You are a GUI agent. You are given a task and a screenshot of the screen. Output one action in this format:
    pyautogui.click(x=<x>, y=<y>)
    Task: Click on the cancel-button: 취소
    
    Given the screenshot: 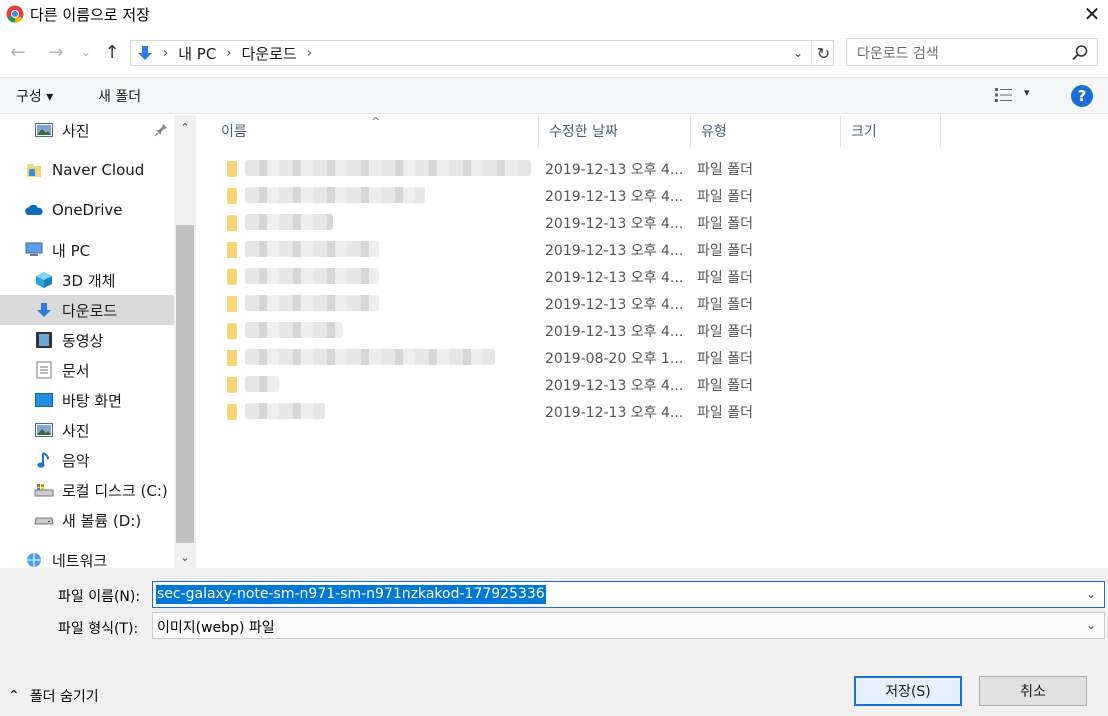 What is the action you would take?
    pyautogui.click(x=1033, y=691)
    